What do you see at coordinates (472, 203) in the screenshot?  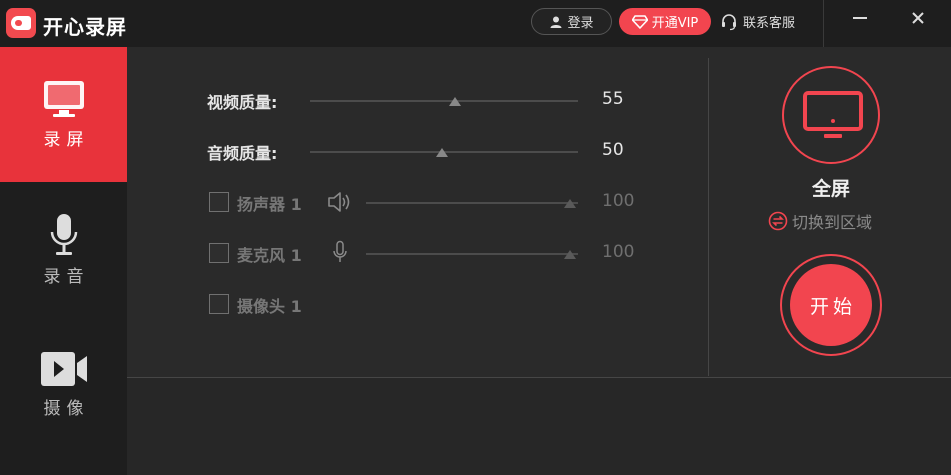 I see `speaker-volume-slider` at bounding box center [472, 203].